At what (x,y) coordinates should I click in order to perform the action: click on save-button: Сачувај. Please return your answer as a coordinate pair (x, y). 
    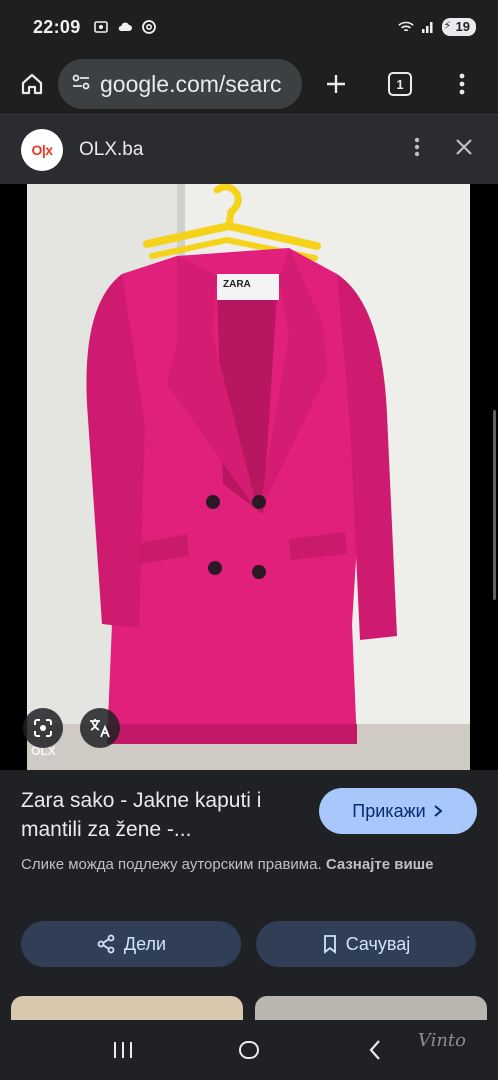
    Looking at the image, I should click on (366, 944).